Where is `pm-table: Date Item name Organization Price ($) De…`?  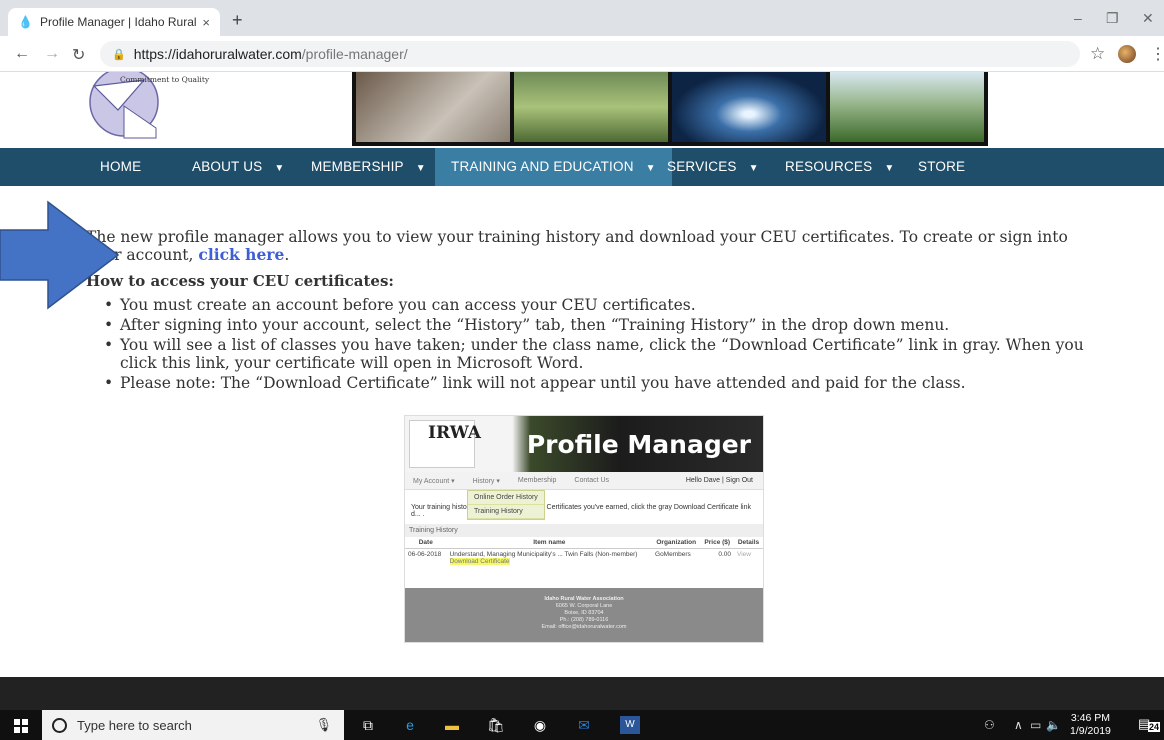
pm-table: Date Item name Organization Price ($) De… is located at coordinates (584, 552).